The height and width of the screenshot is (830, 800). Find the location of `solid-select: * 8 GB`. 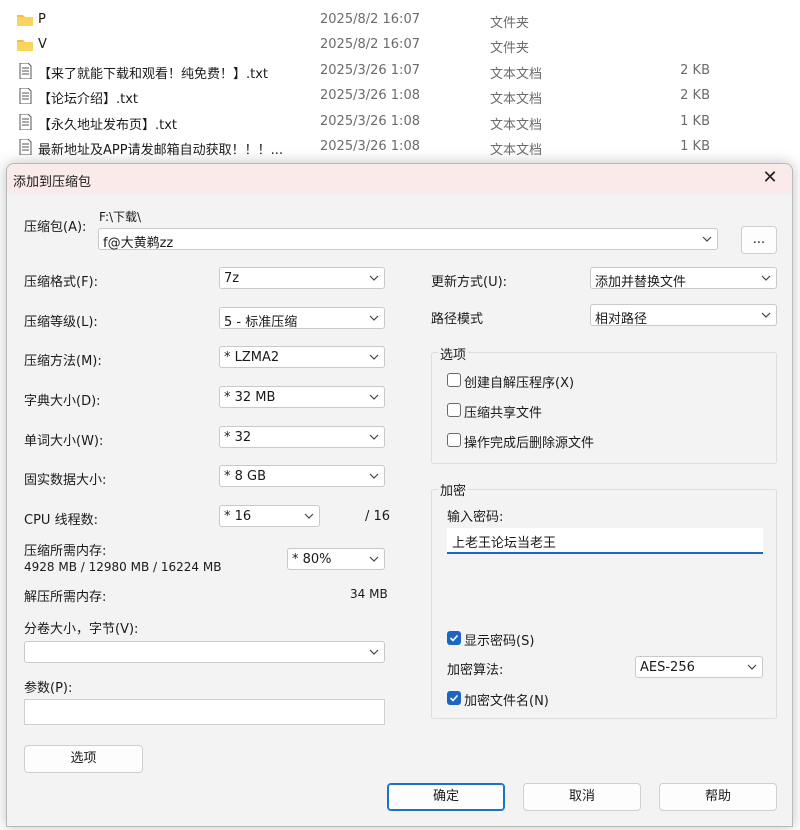

solid-select: * 8 GB is located at coordinates (302, 476).